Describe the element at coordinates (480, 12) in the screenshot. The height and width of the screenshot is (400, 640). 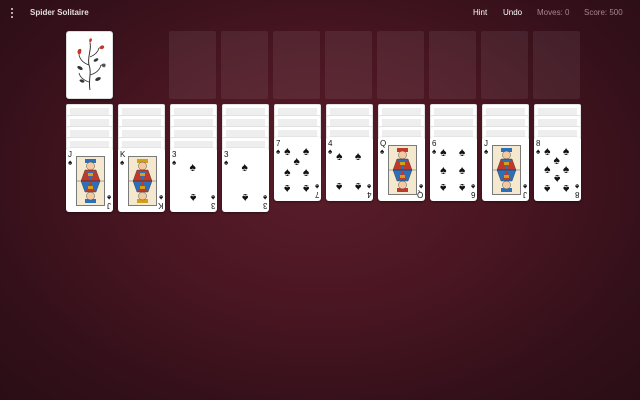
I see `hint-button: Hint` at that location.